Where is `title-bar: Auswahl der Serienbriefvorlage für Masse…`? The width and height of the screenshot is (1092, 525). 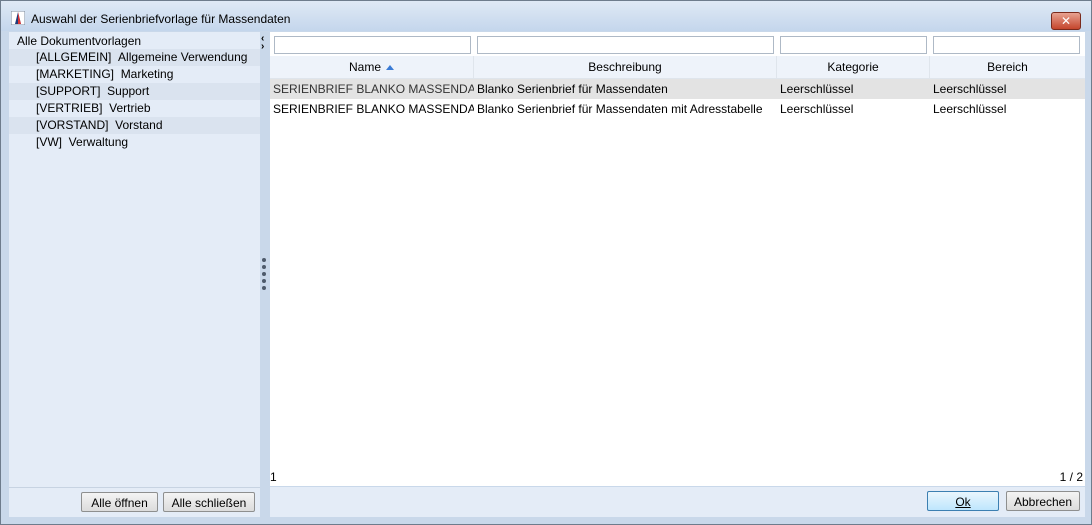
title-bar: Auswahl der Serienbriefvorlage für Masse… is located at coordinates (546, 16).